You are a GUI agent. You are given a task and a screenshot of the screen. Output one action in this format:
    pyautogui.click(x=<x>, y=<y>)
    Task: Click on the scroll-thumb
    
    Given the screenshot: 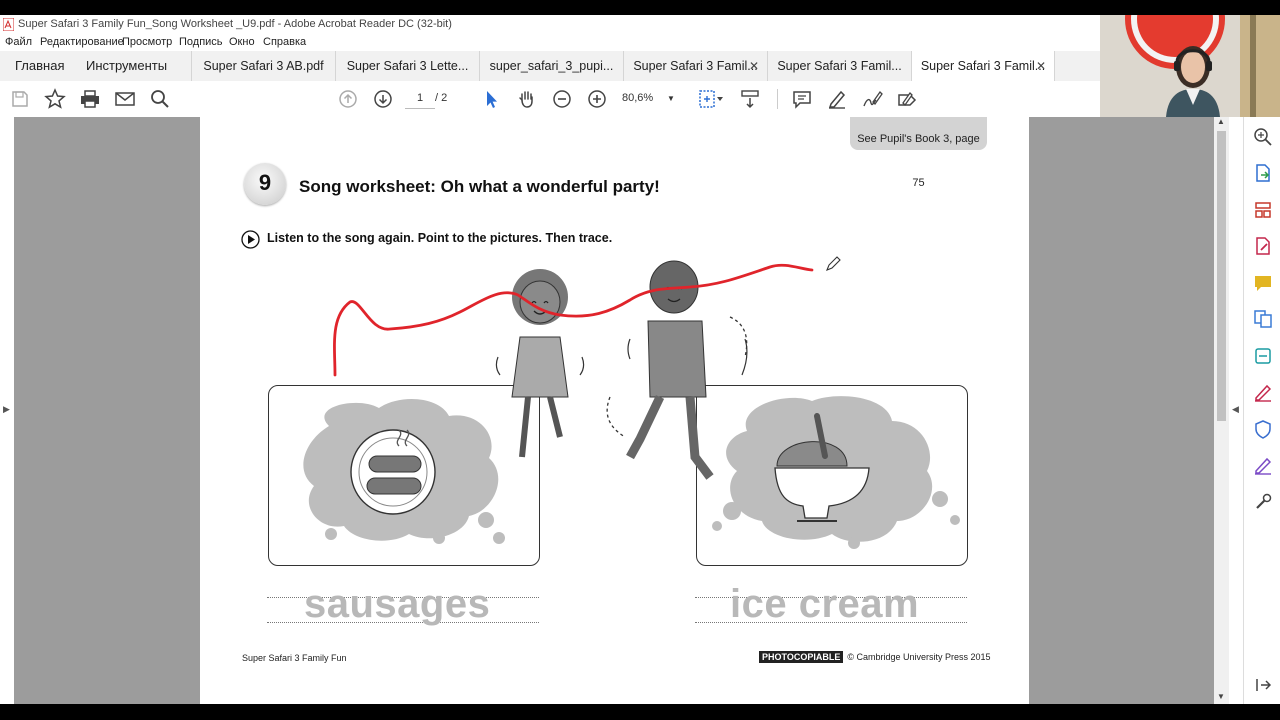 What is the action you would take?
    pyautogui.click(x=1221, y=276)
    